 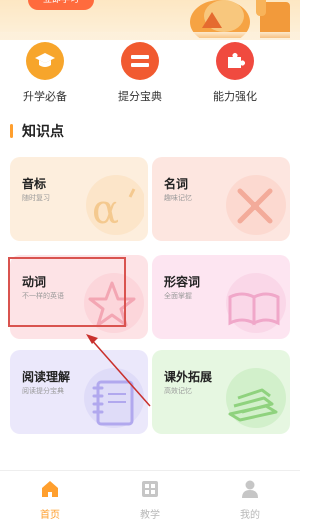 What do you see at coordinates (46, 377) in the screenshot?
I see `card-title: 阅读理解` at bounding box center [46, 377].